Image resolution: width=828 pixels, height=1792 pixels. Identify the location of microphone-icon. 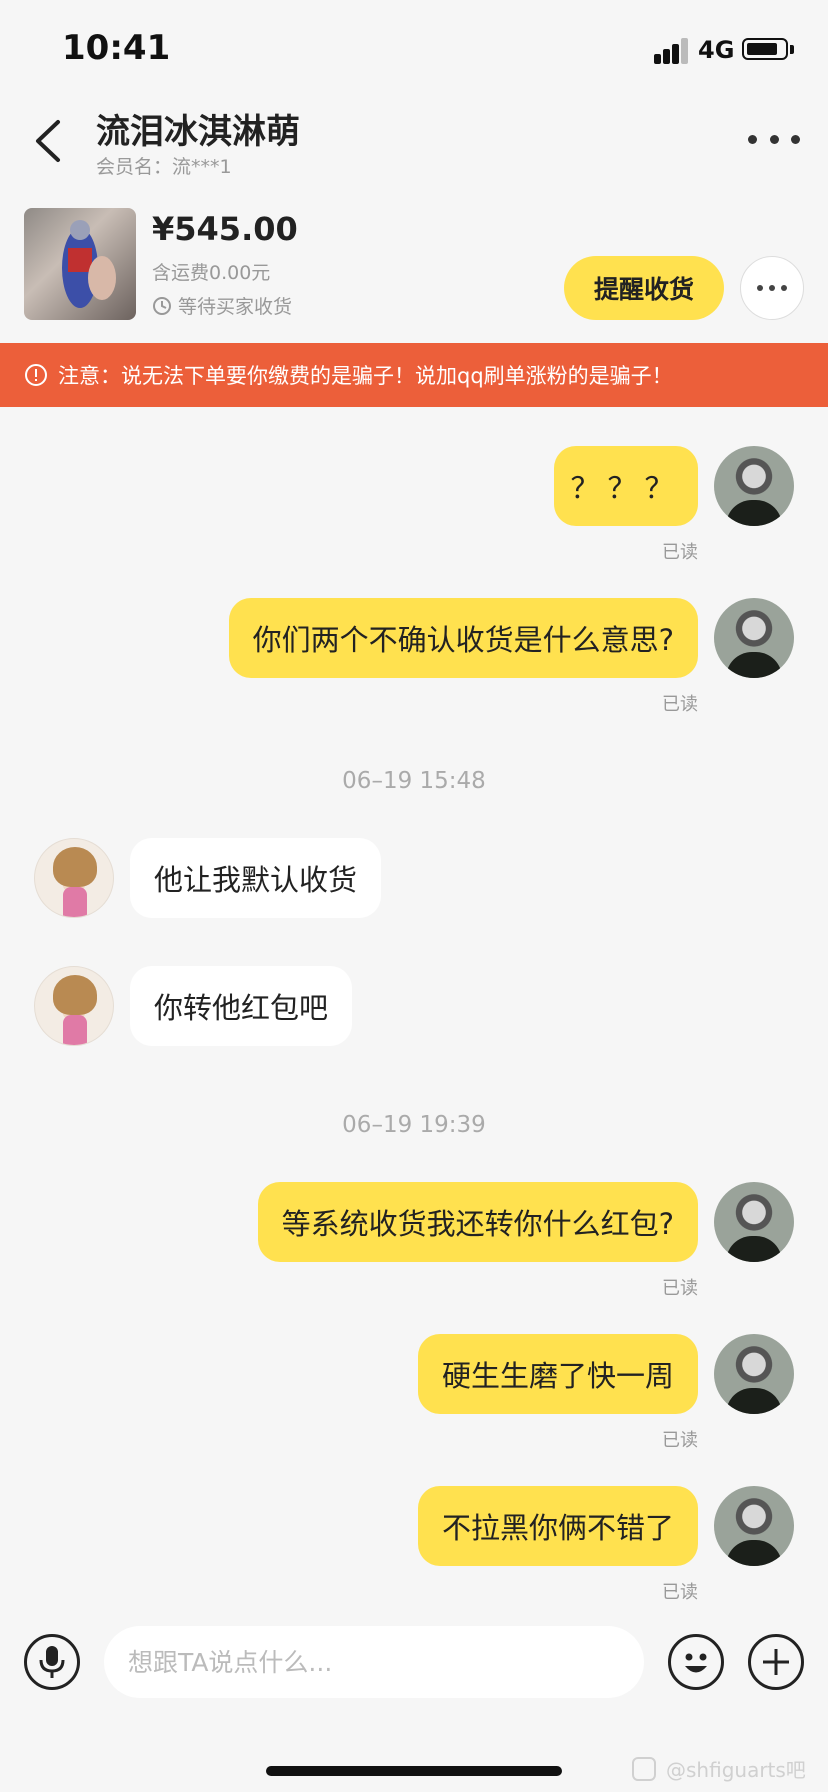
(52, 1662).